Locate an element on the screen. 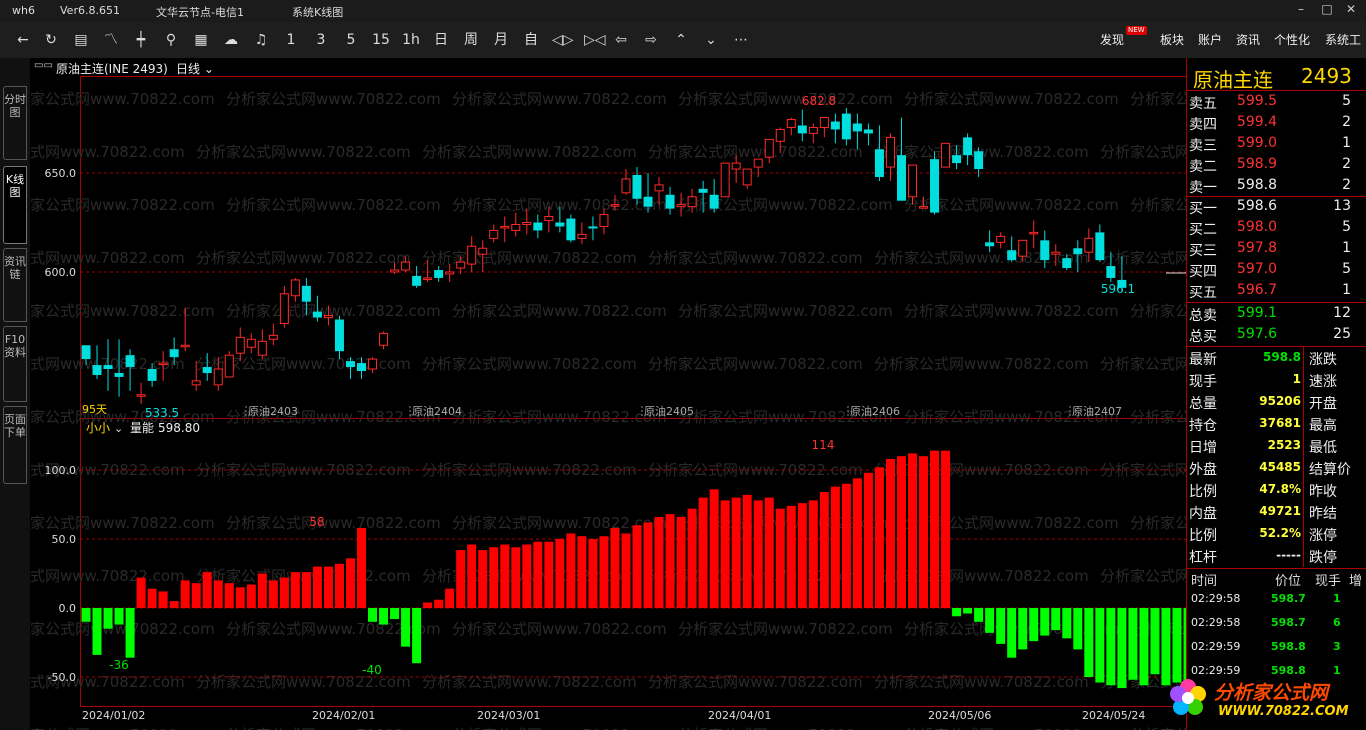 This screenshot has width=1366, height=730. refresh-icon: ↻ is located at coordinates (51, 40).